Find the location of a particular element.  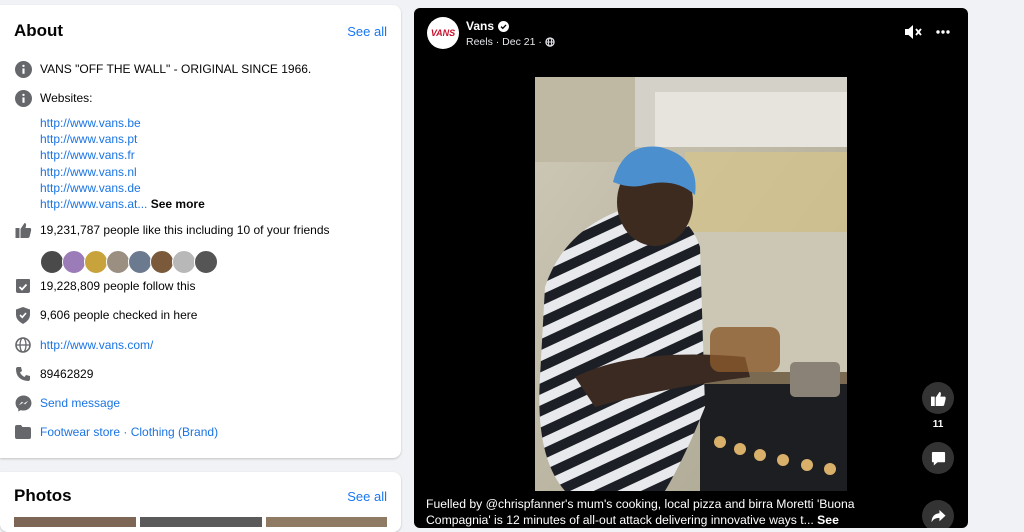

photos-title: Photos is located at coordinates (43, 495).